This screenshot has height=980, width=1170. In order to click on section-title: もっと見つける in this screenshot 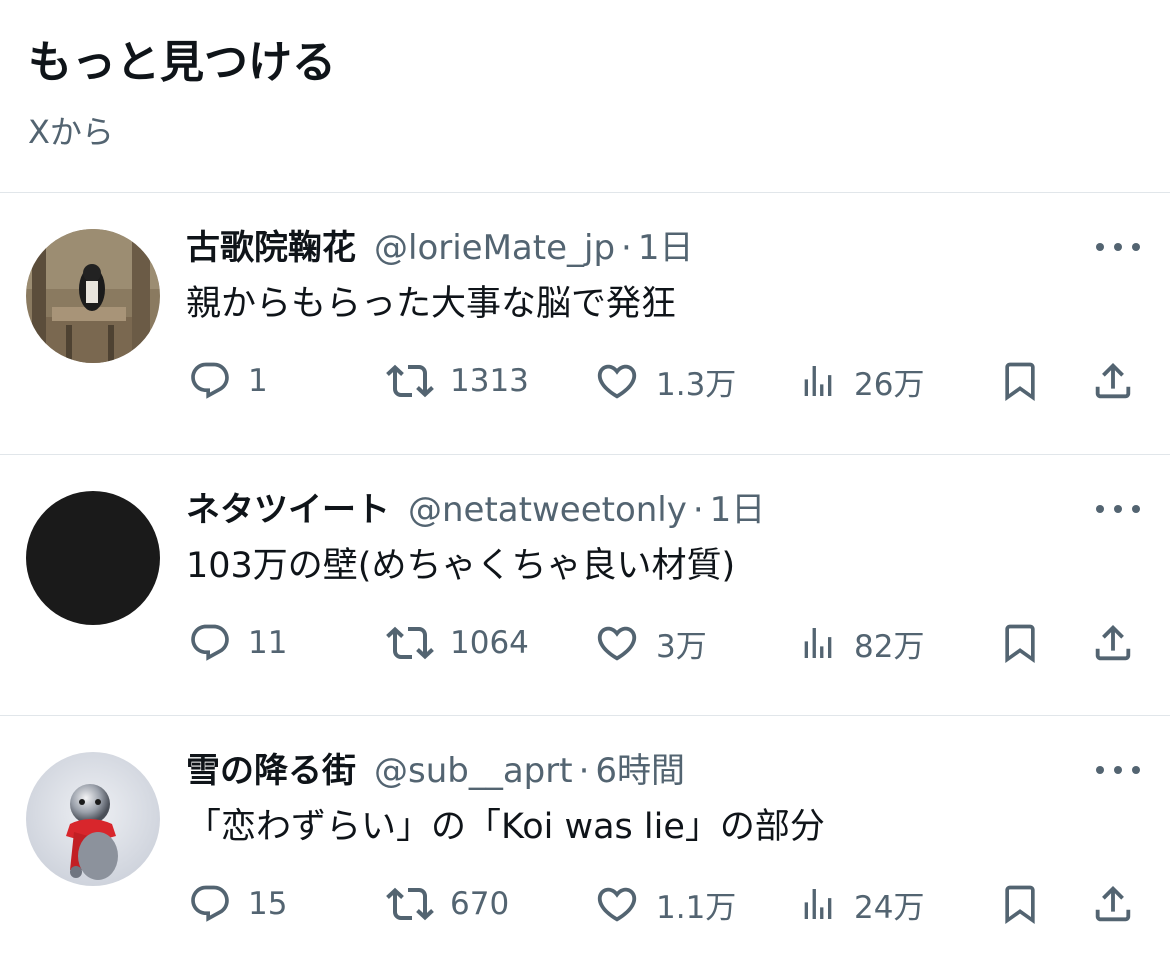, I will do `click(182, 62)`.